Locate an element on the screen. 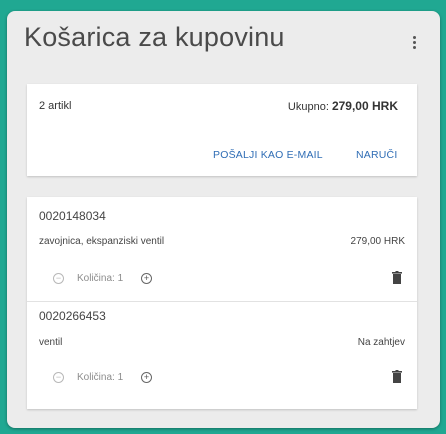 The image size is (446, 434). order-button: NARUČI is located at coordinates (376, 155).